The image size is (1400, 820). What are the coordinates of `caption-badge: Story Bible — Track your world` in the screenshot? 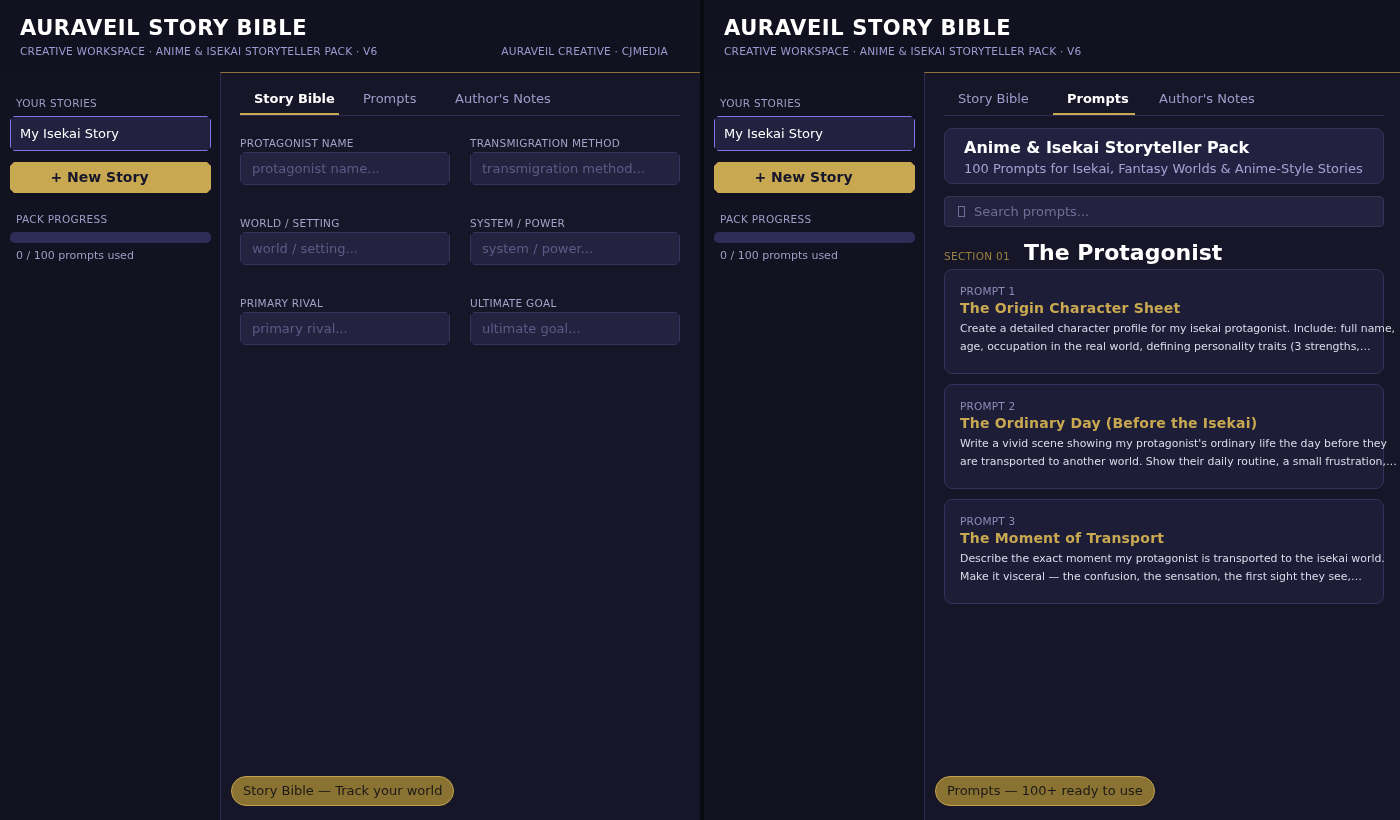 It's located at (343, 791).